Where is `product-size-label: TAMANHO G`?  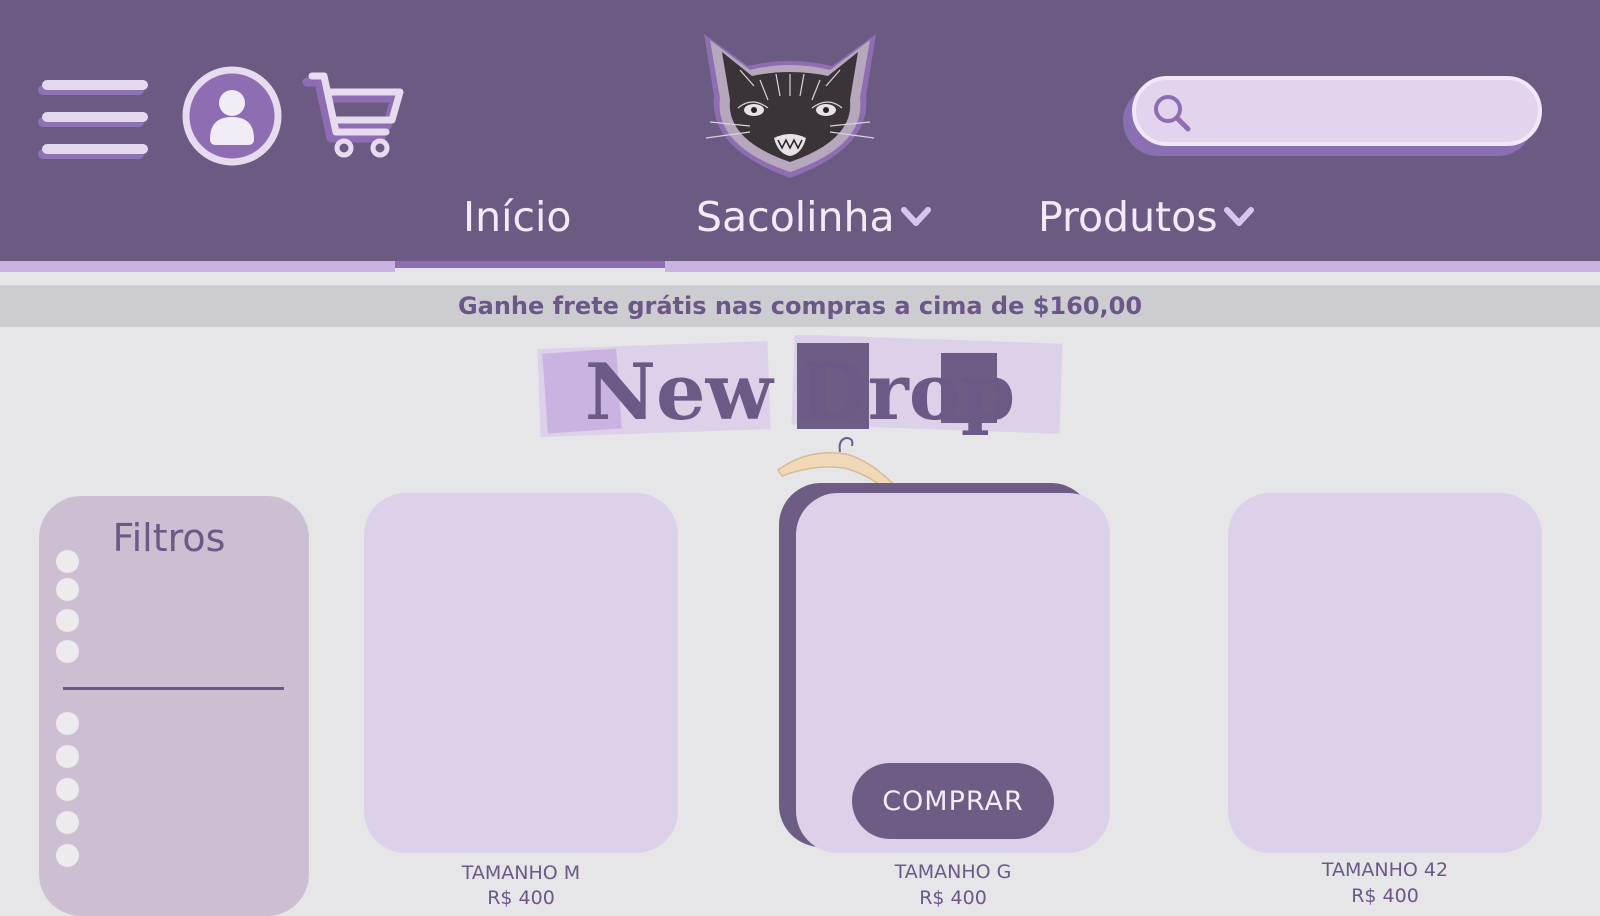 product-size-label: TAMANHO G is located at coordinates (953, 872).